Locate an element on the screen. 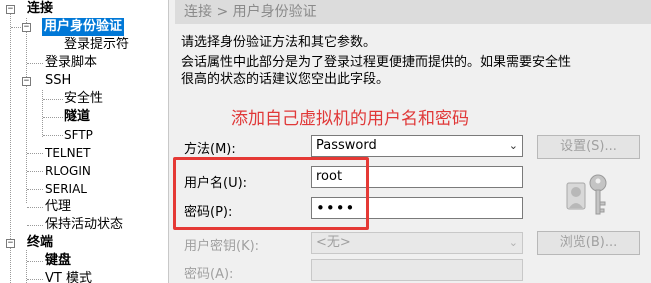  tree-item-tunneling: 隧道 is located at coordinates (77, 117).